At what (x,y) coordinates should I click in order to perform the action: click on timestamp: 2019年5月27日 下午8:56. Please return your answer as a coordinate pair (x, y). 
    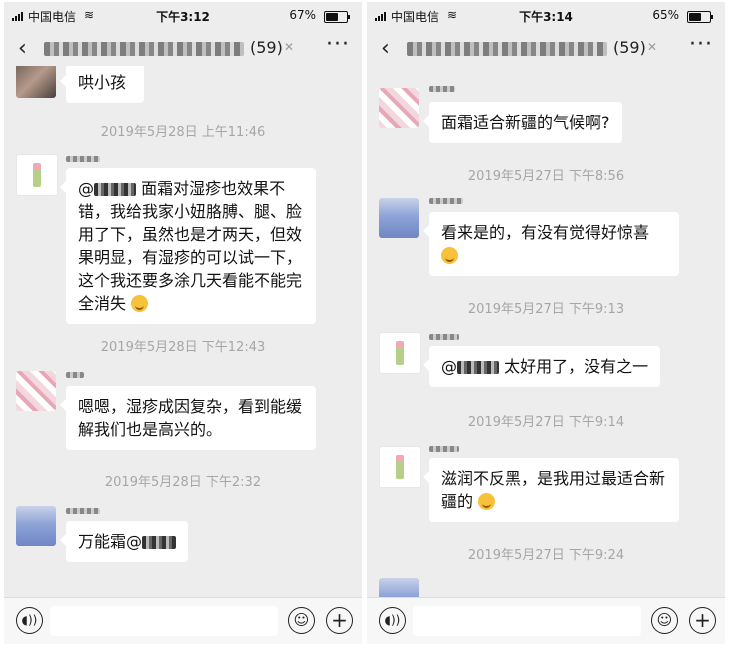
    Looking at the image, I should click on (546, 176).